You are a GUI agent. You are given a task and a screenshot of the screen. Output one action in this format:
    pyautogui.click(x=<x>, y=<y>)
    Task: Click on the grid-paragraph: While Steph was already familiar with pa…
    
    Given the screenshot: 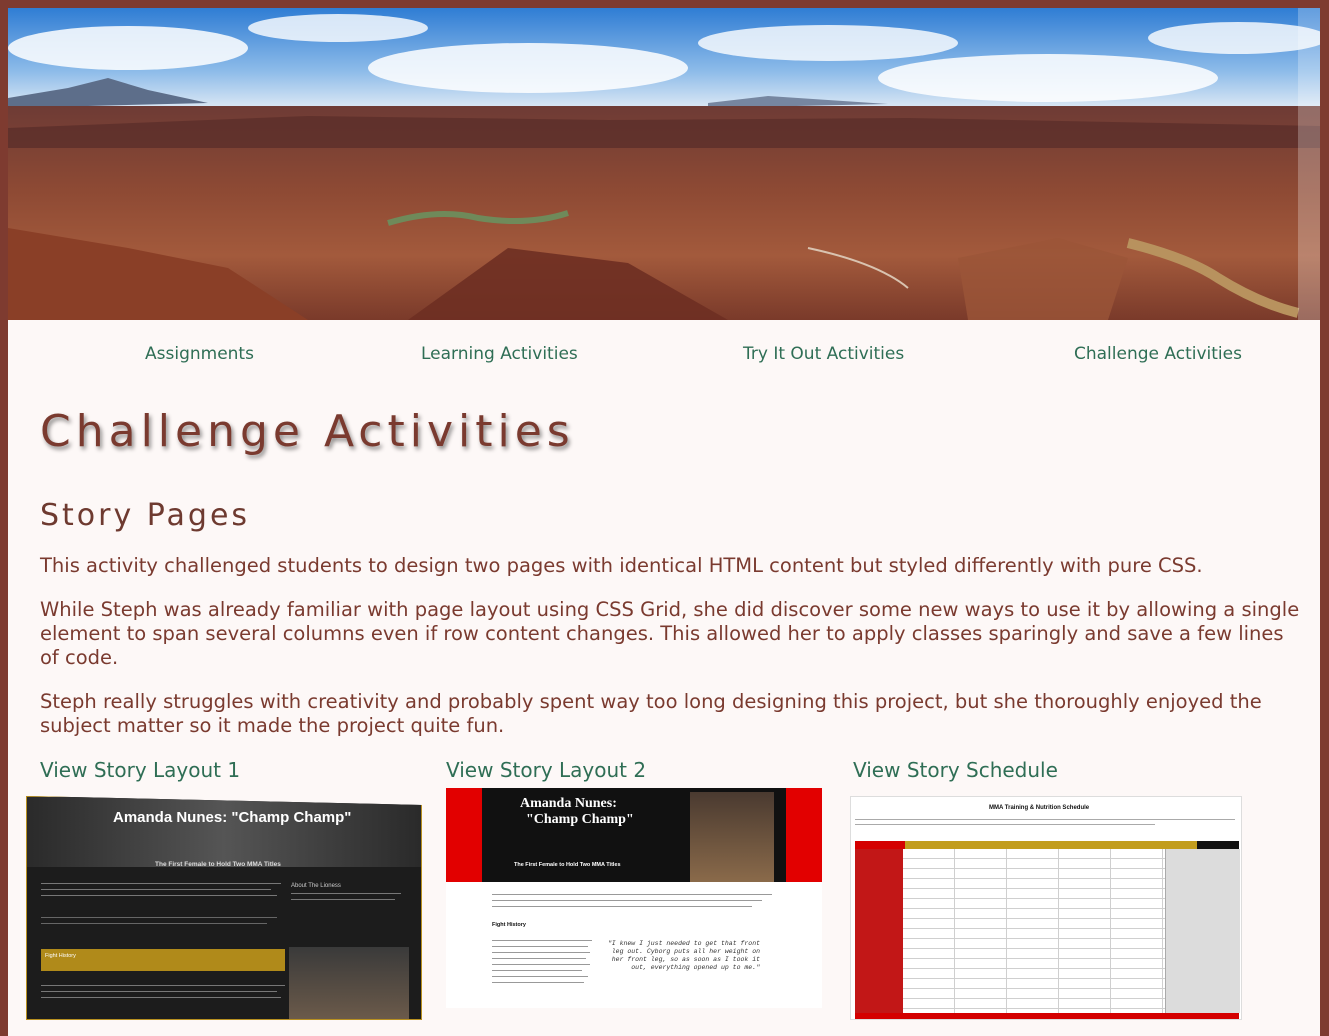 What is the action you would take?
    pyautogui.click(x=670, y=633)
    